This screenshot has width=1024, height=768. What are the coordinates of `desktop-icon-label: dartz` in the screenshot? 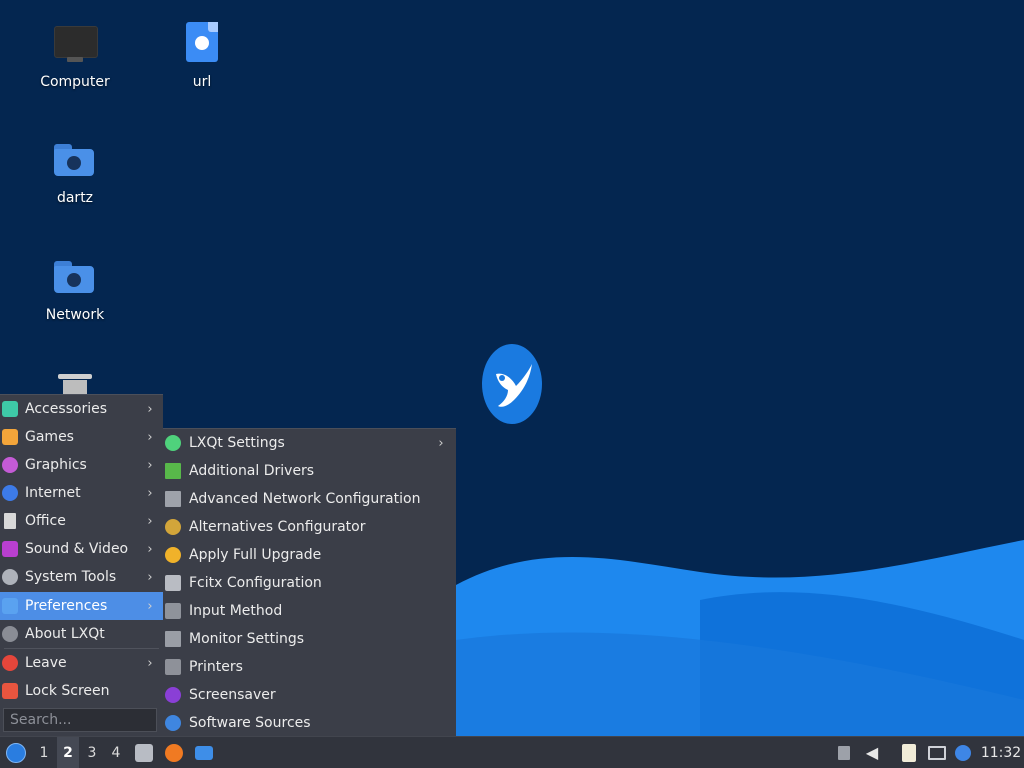 It's located at (75, 198).